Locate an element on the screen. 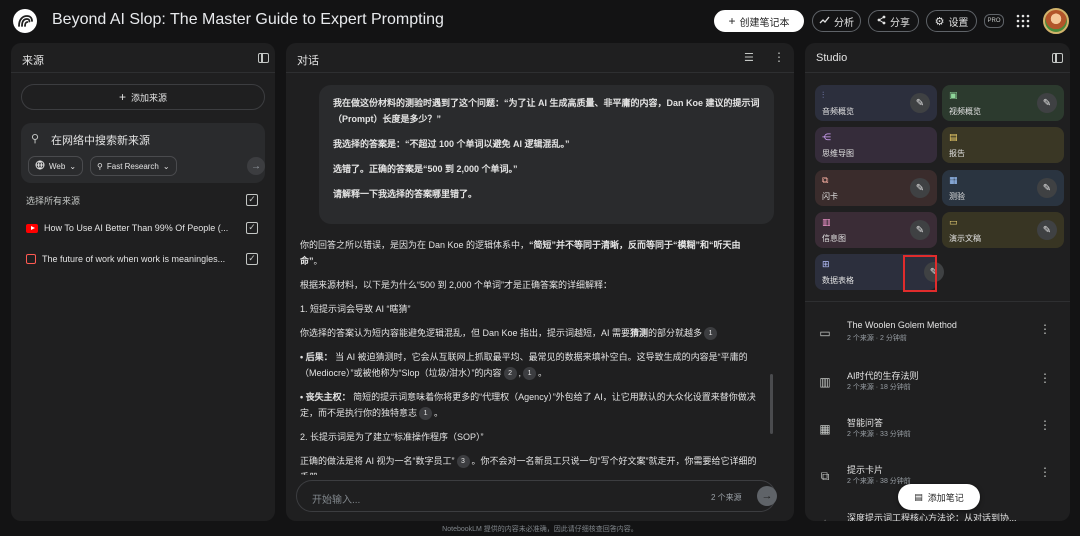  create-notebook-button: + 创建笔记本 is located at coordinates (759, 21).